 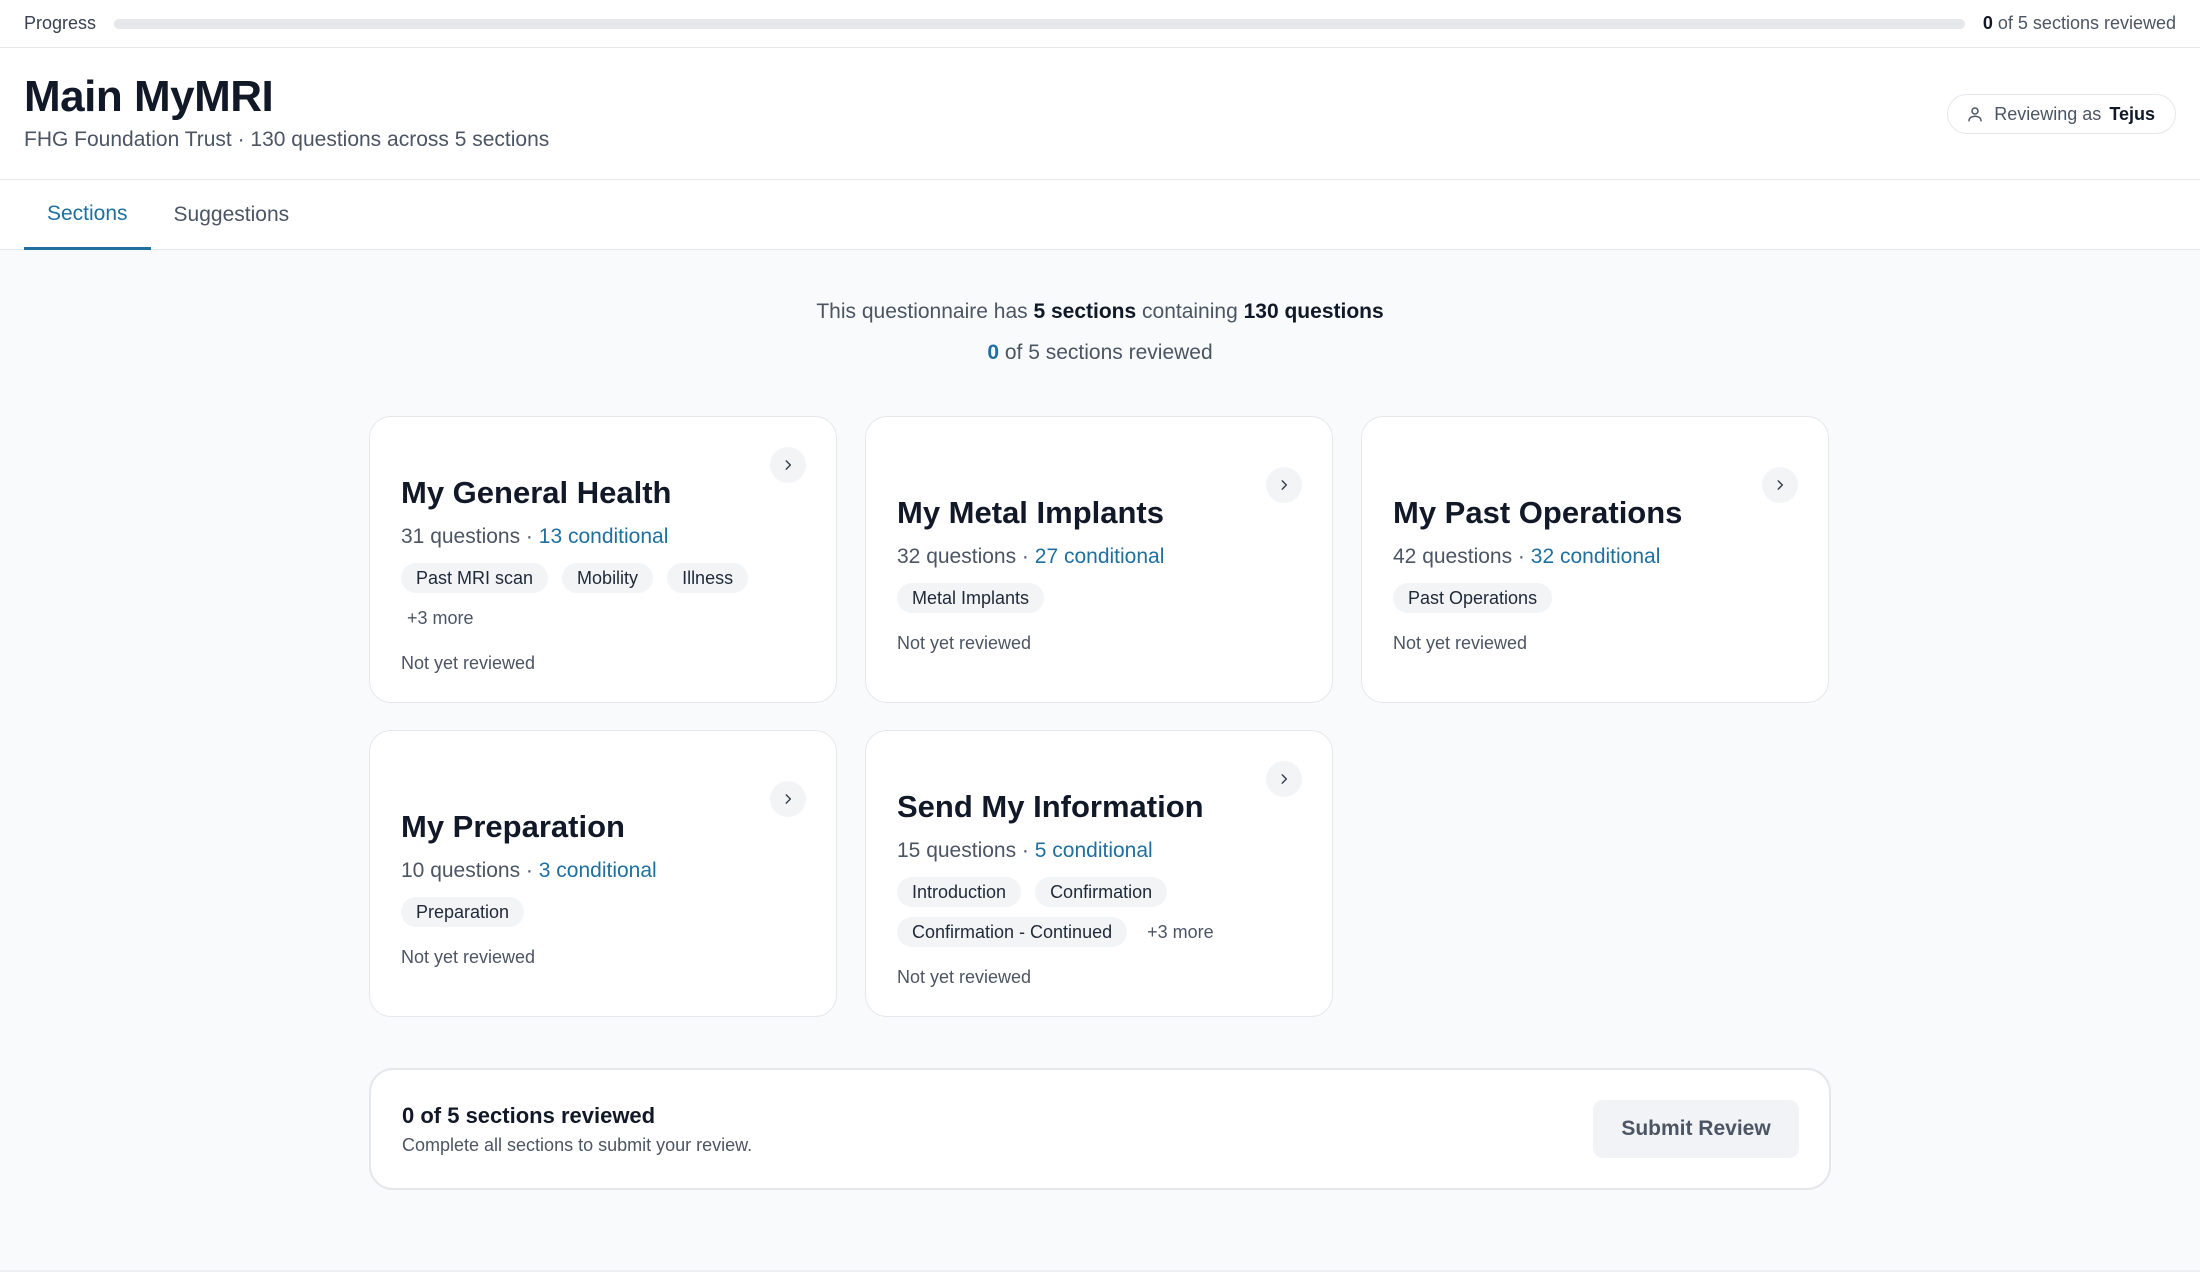 What do you see at coordinates (1473, 598) in the screenshot?
I see `section-tag: Past Operations` at bounding box center [1473, 598].